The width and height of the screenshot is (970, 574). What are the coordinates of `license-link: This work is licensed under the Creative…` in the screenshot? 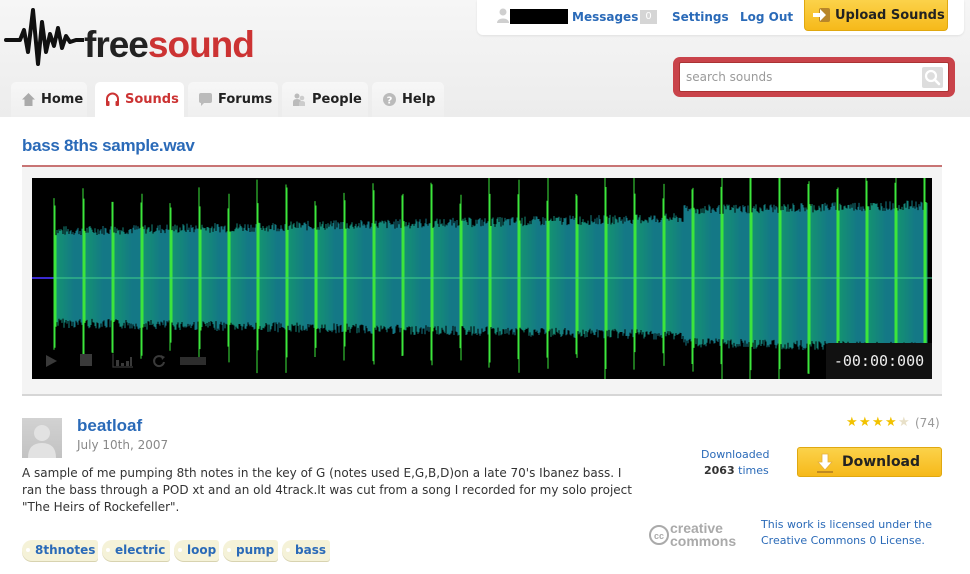 It's located at (848, 533).